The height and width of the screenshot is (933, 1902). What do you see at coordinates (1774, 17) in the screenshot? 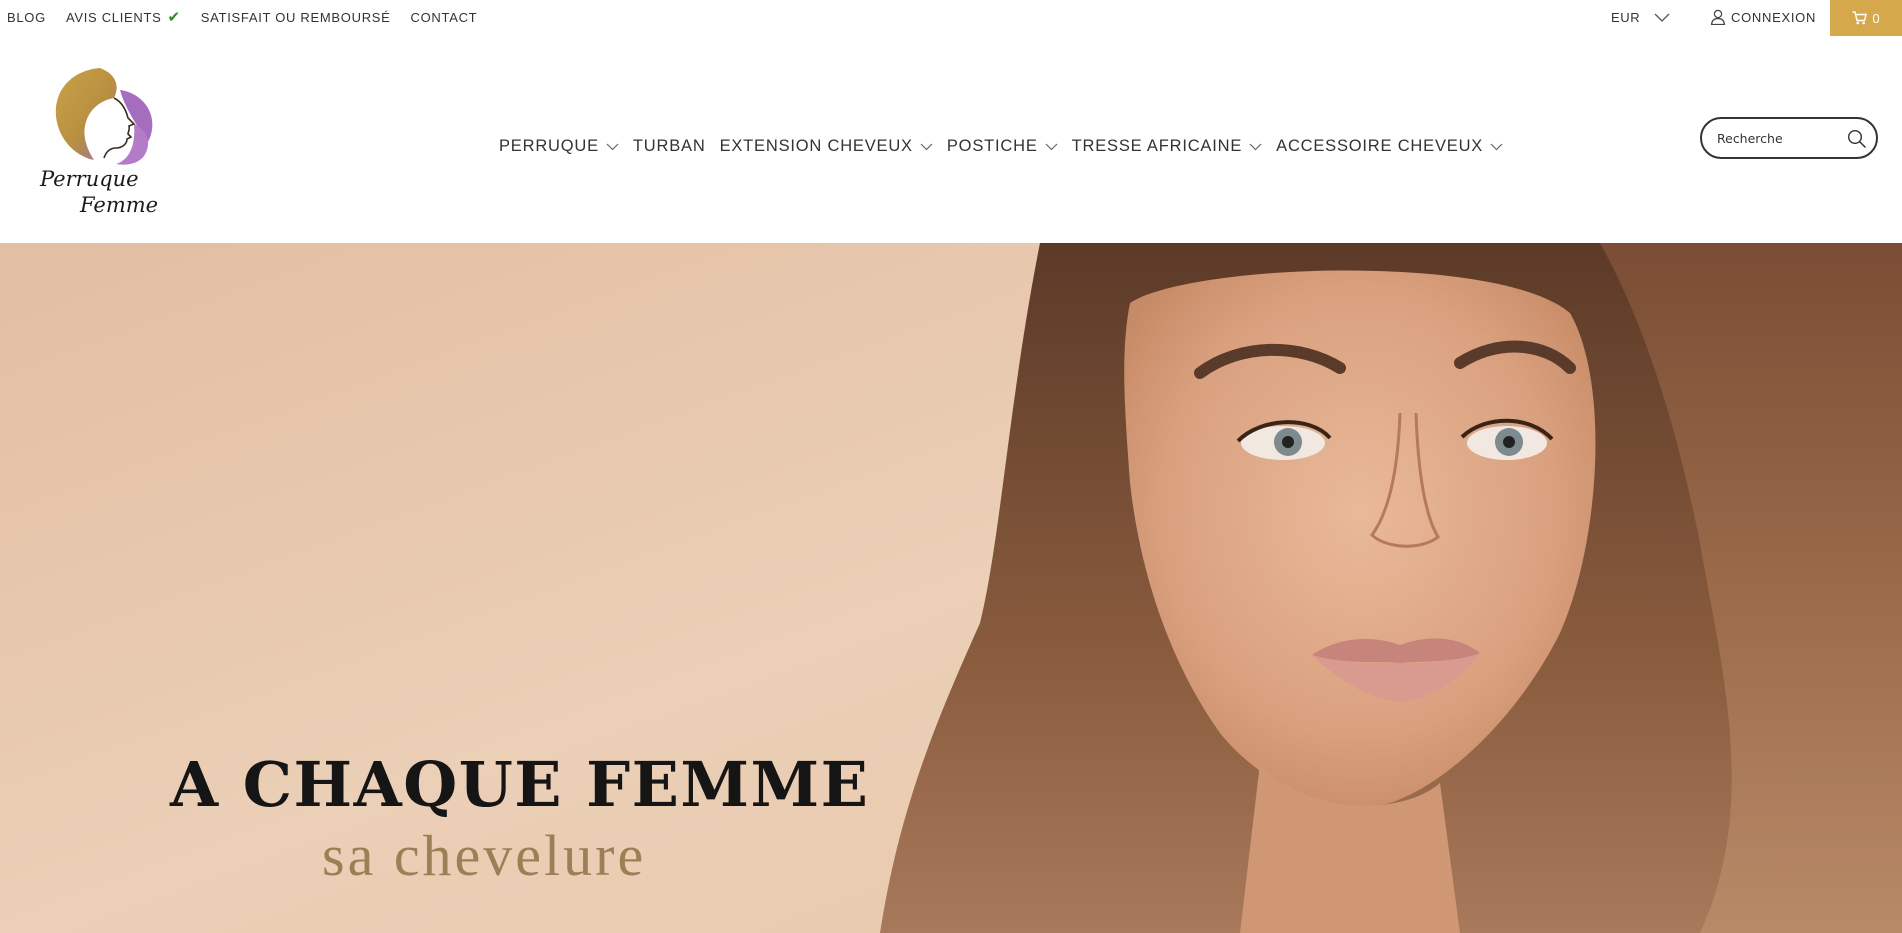
I see `login-label: CONNEXION` at bounding box center [1774, 17].